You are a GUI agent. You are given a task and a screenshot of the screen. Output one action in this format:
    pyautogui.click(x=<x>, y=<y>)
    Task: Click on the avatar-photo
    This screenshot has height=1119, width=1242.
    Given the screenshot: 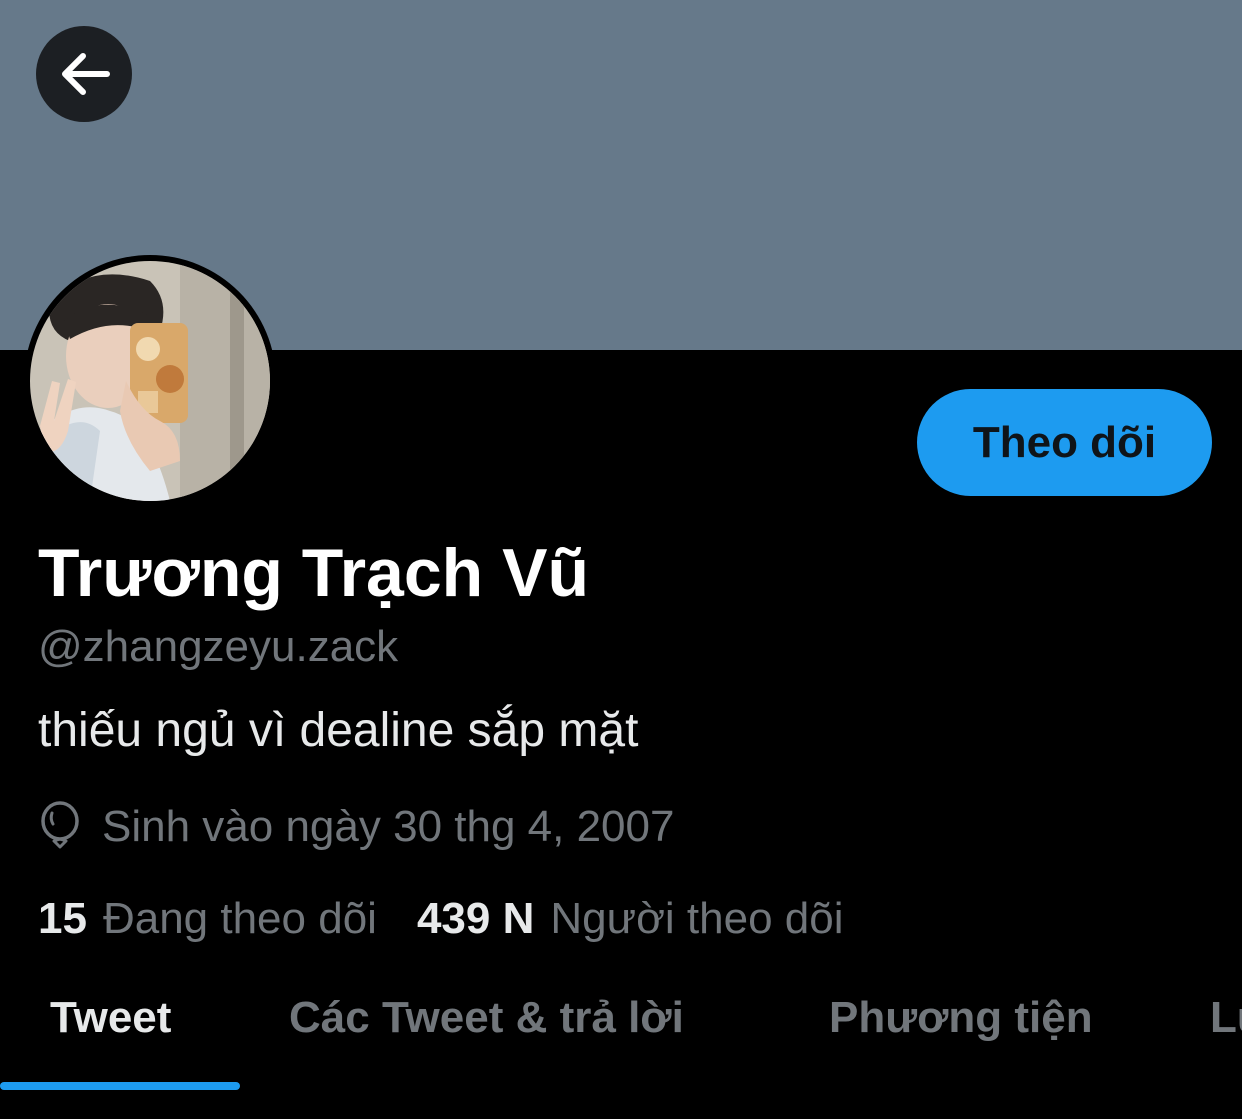 What is the action you would take?
    pyautogui.click(x=150, y=381)
    